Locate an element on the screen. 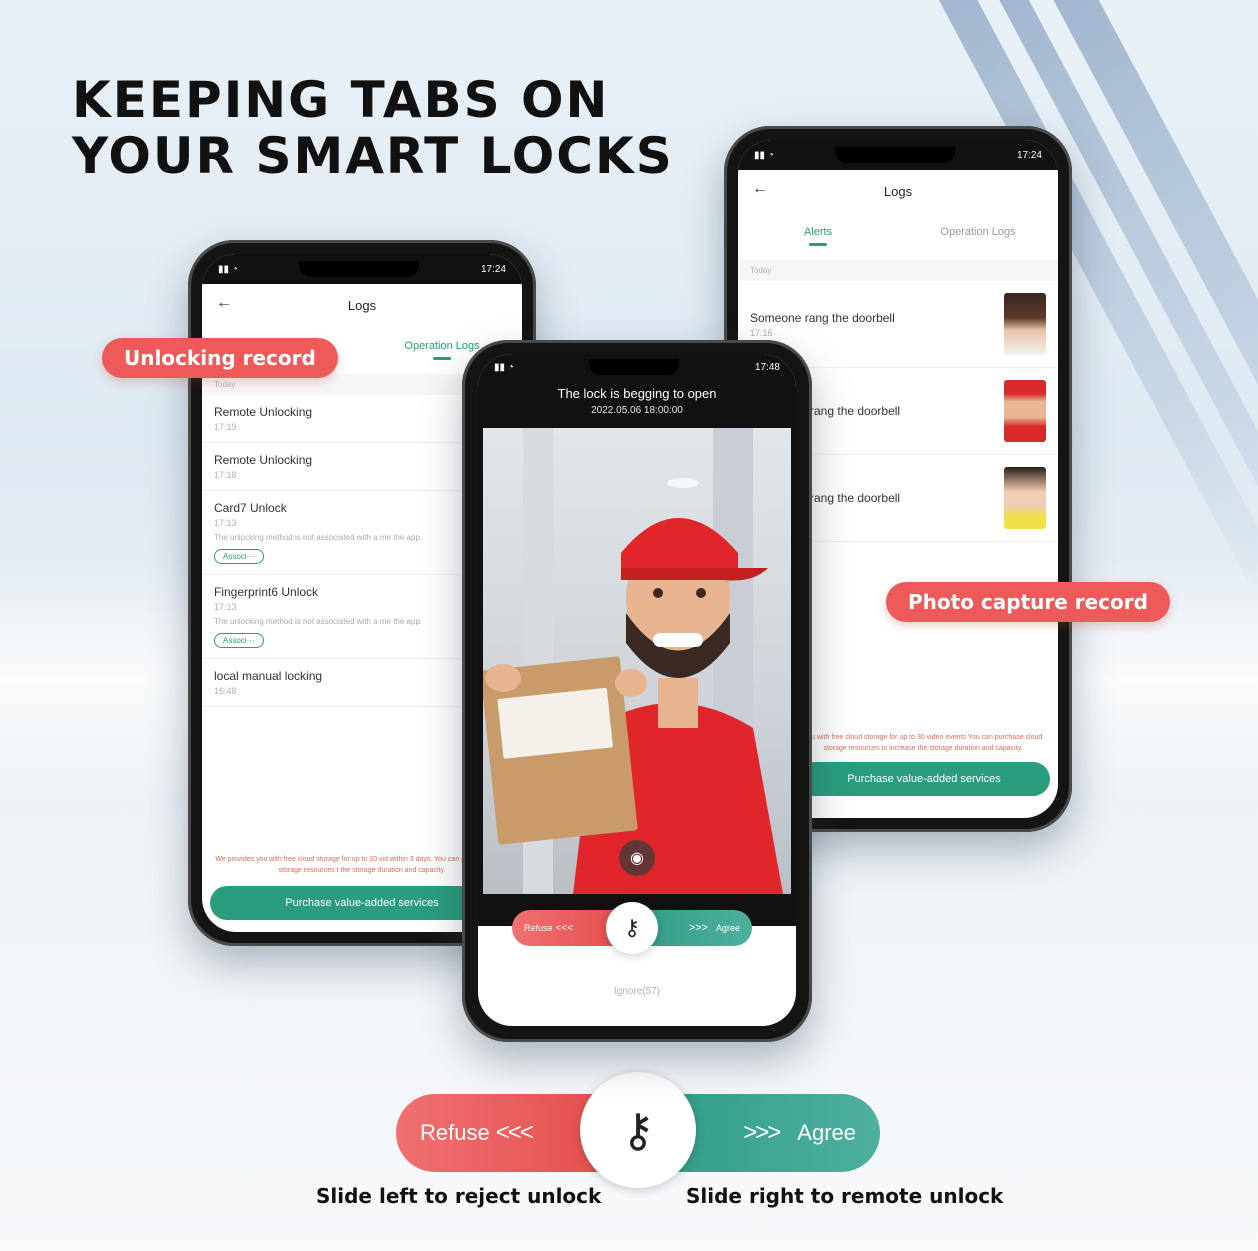  slide-left-caption: Slide left to reject unlock is located at coordinates (459, 1196).